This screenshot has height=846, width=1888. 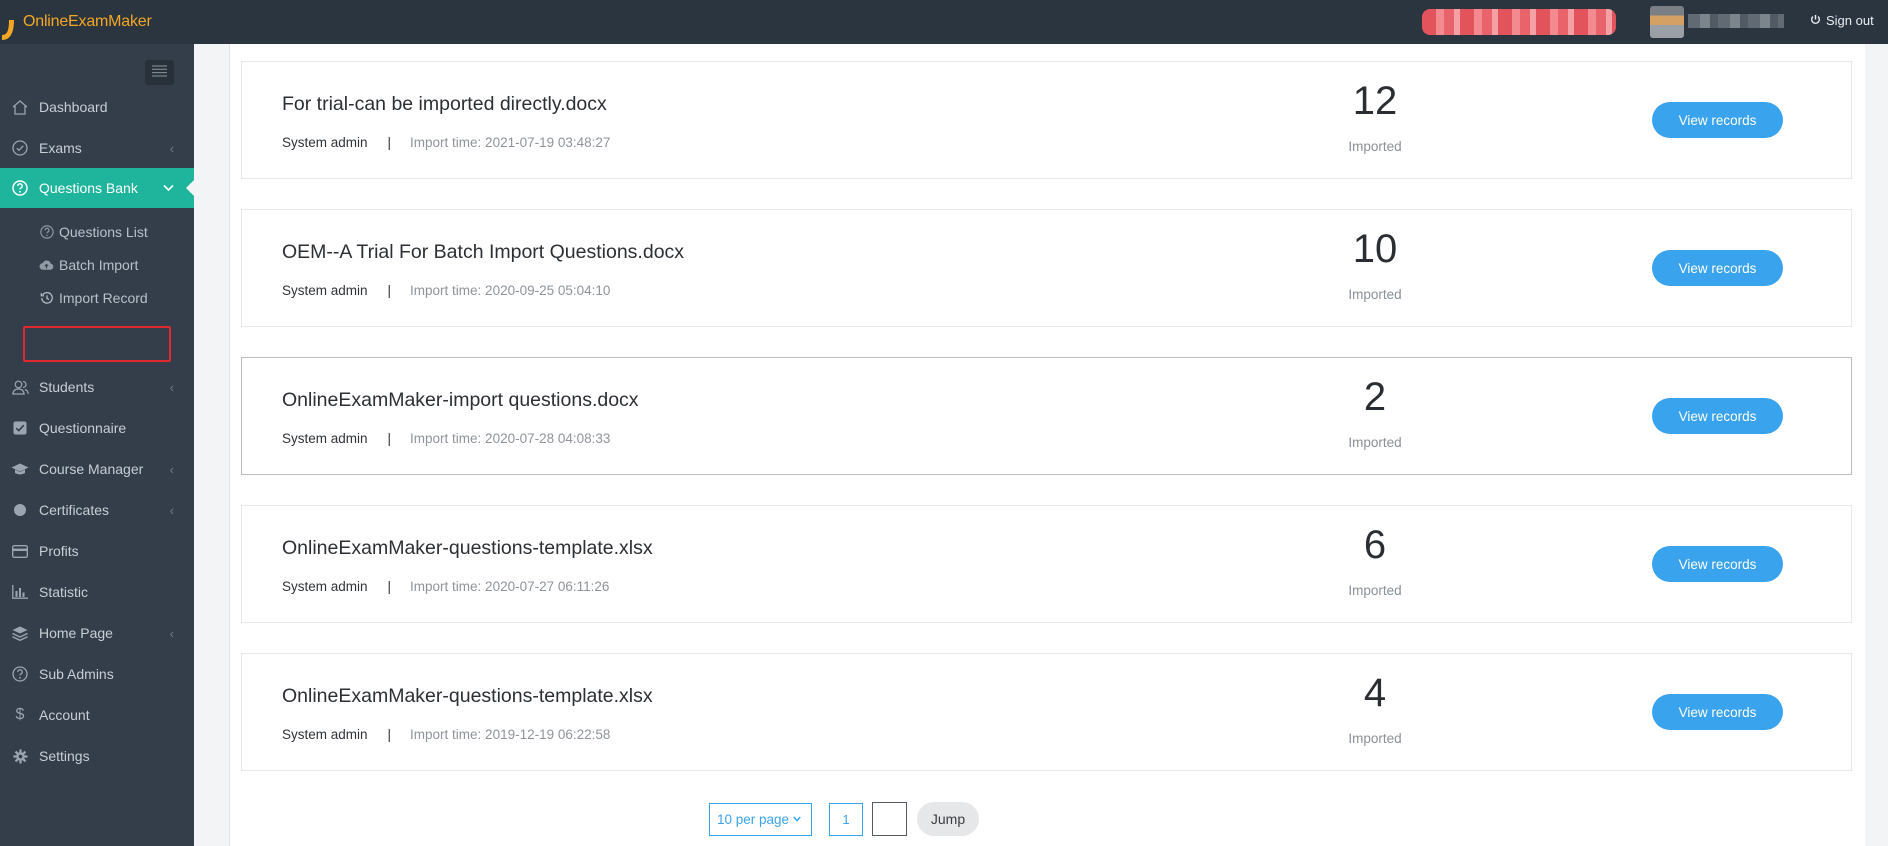 What do you see at coordinates (20, 714) in the screenshot?
I see `dollar-icon: $` at bounding box center [20, 714].